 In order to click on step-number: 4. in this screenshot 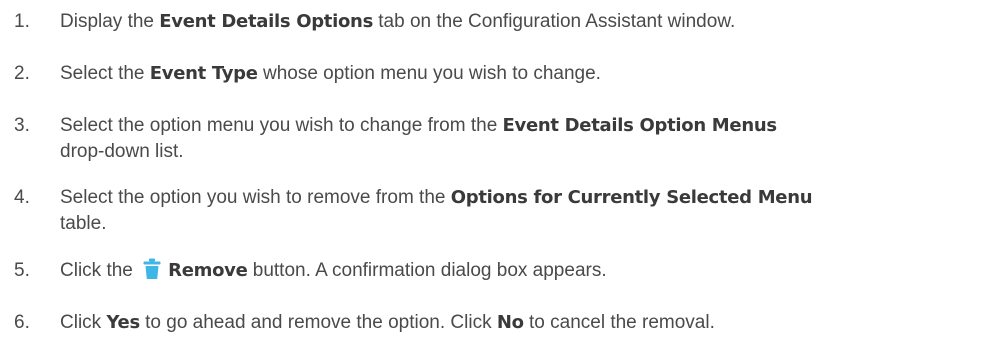, I will do `click(22, 197)`.